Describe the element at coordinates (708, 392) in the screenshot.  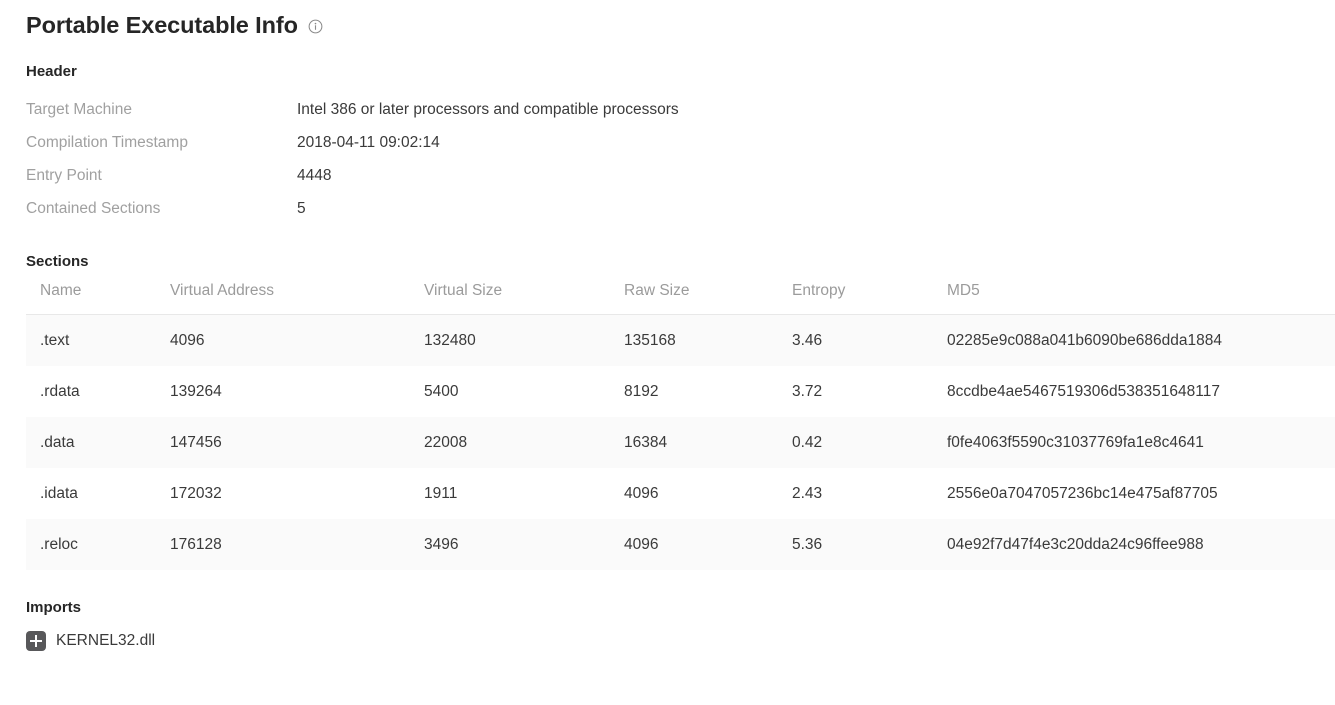
I see `cell-raw-size: 8192` at that location.